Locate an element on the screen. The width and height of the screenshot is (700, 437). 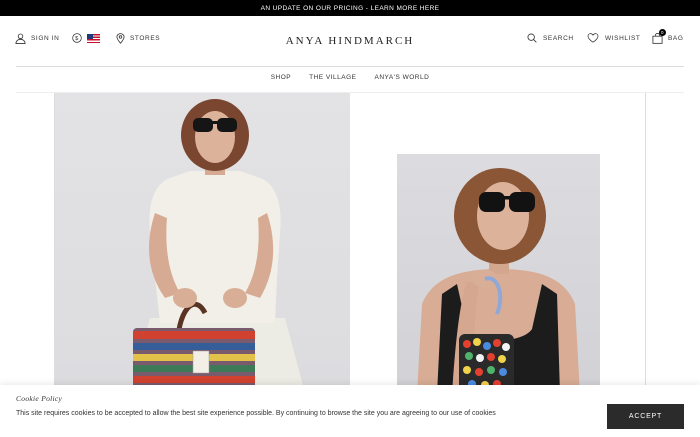
search-button: SEARCH is located at coordinates (550, 38).